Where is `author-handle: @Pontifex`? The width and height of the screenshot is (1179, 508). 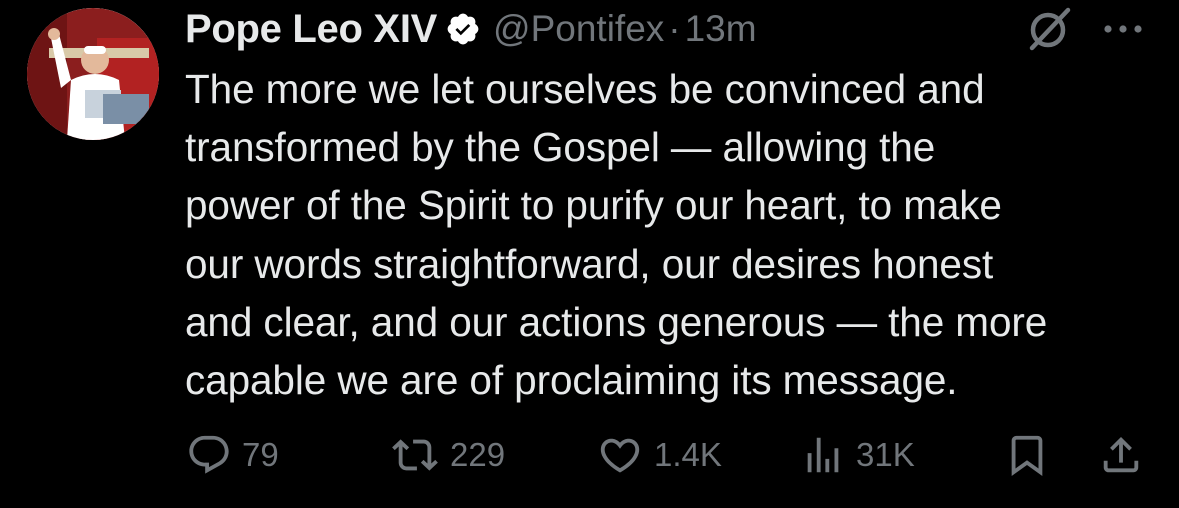 author-handle: @Pontifex is located at coordinates (578, 29).